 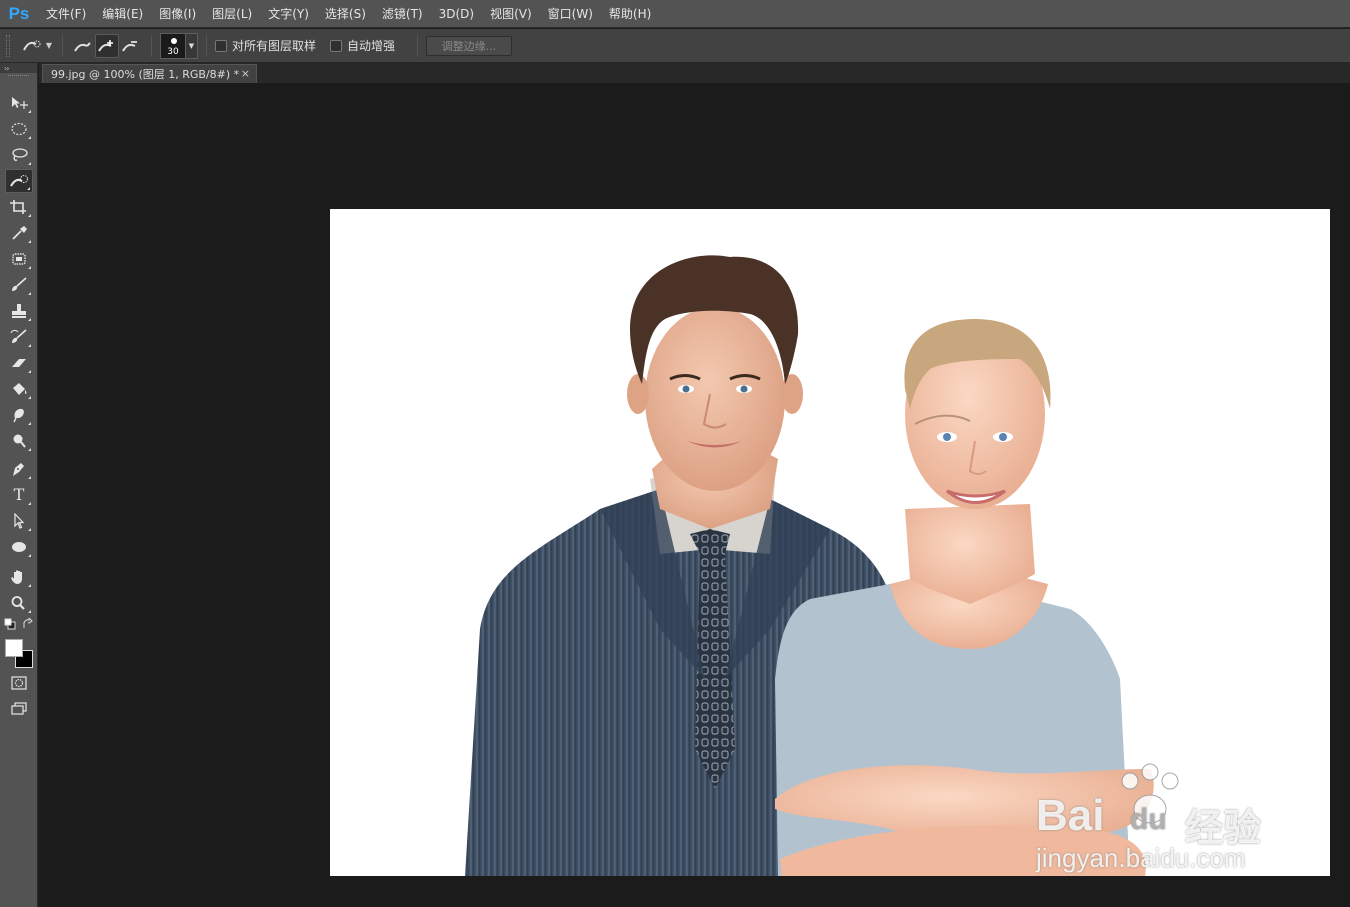 I want to click on subtract-from-selection-icon, so click(x=129, y=46).